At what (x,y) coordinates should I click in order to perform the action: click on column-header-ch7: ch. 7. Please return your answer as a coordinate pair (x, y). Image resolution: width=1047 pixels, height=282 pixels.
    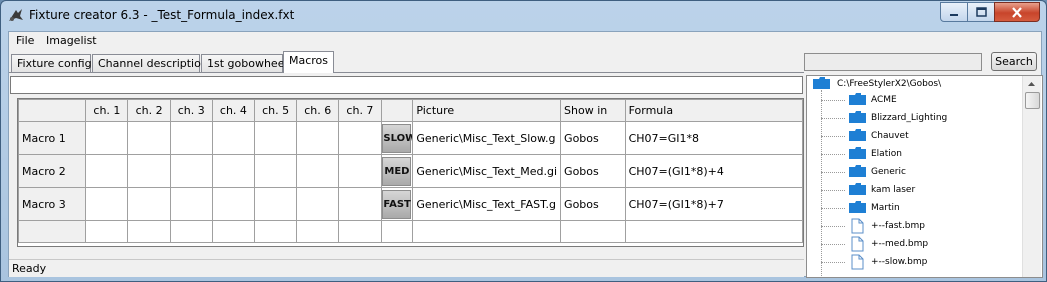
    Looking at the image, I should click on (360, 110).